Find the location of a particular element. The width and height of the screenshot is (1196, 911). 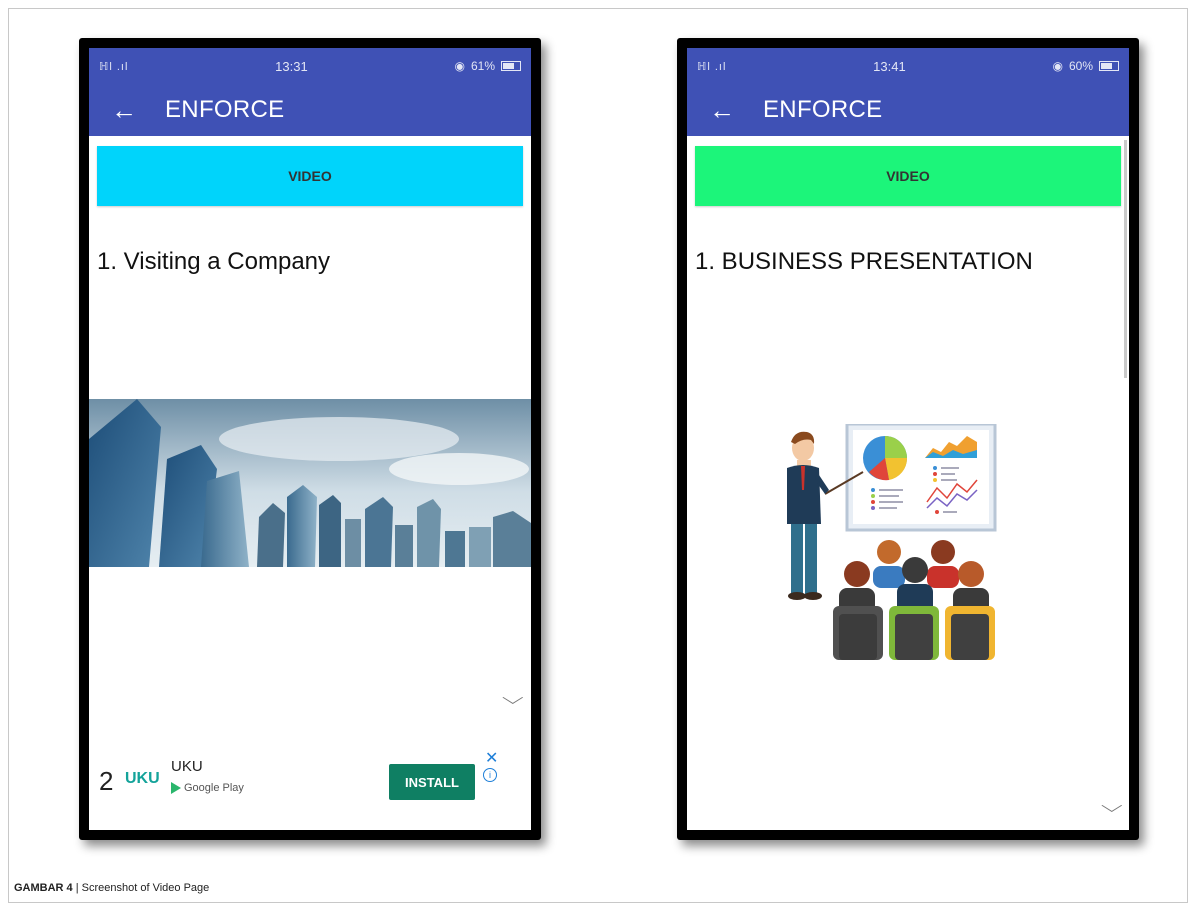

info-icon: i is located at coordinates (490, 775).